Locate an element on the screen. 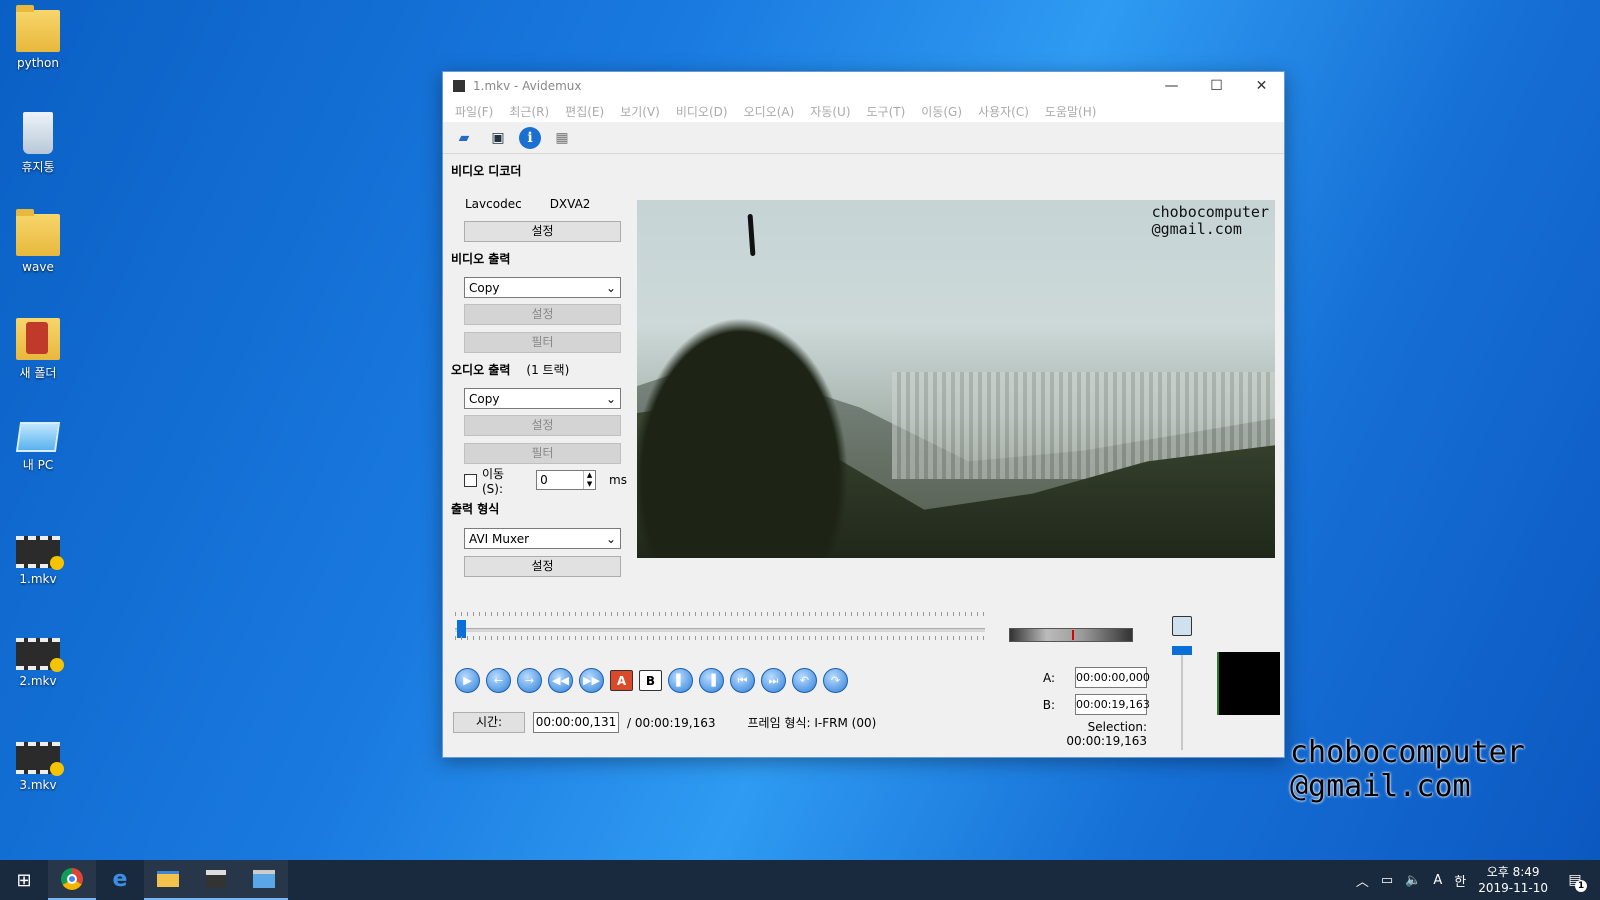 The width and height of the screenshot is (1600, 900). info-icon: i is located at coordinates (530, 137).